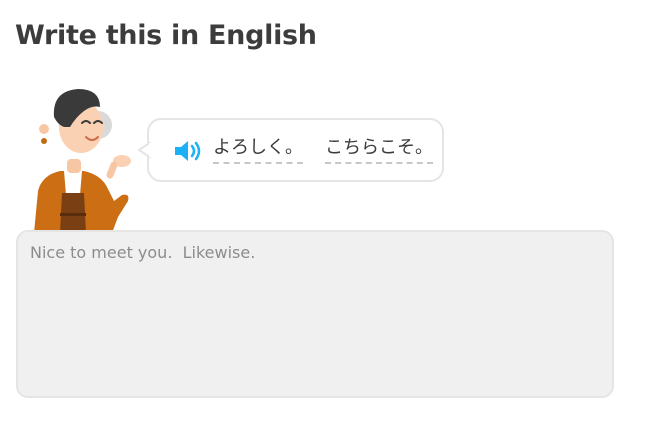 The width and height of the screenshot is (646, 425). What do you see at coordinates (258, 150) in the screenshot?
I see `prompt-token: よろしく。` at bounding box center [258, 150].